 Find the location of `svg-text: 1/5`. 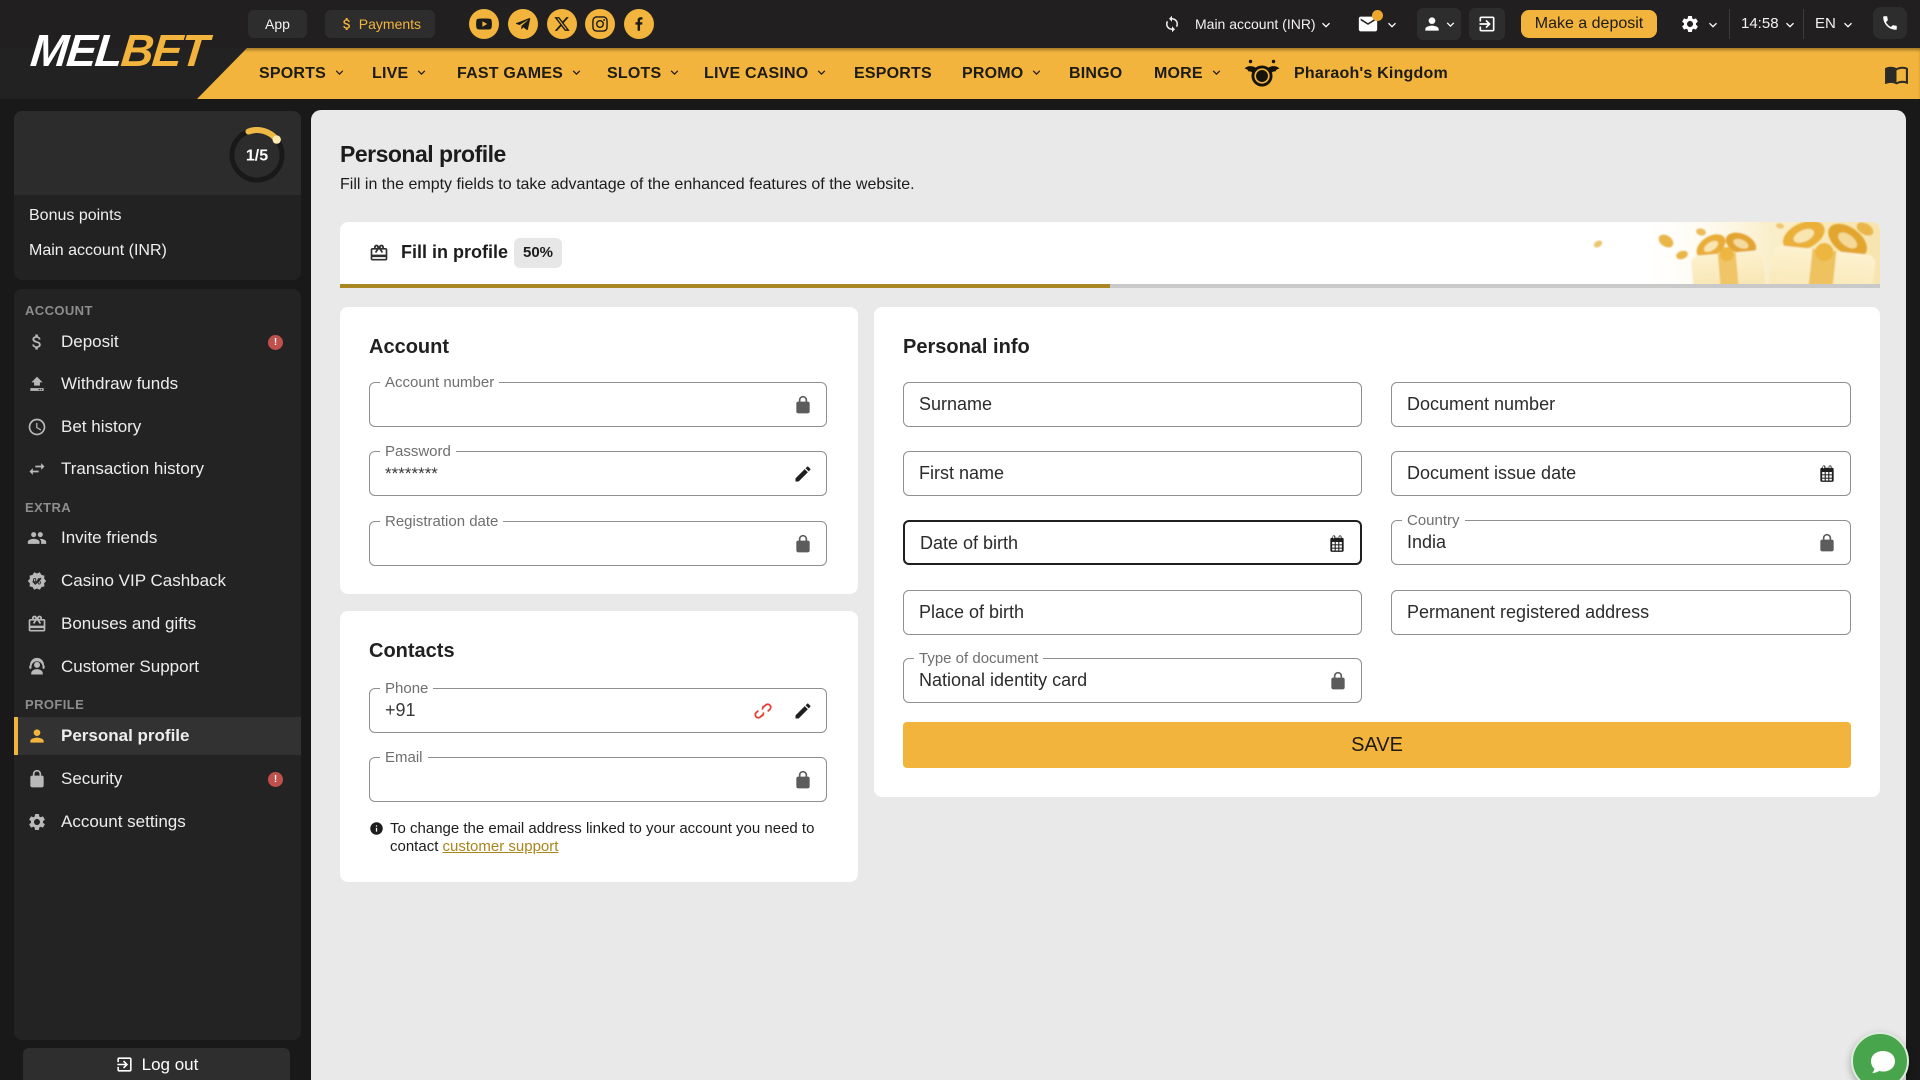

svg-text: 1/5 is located at coordinates (257, 156).